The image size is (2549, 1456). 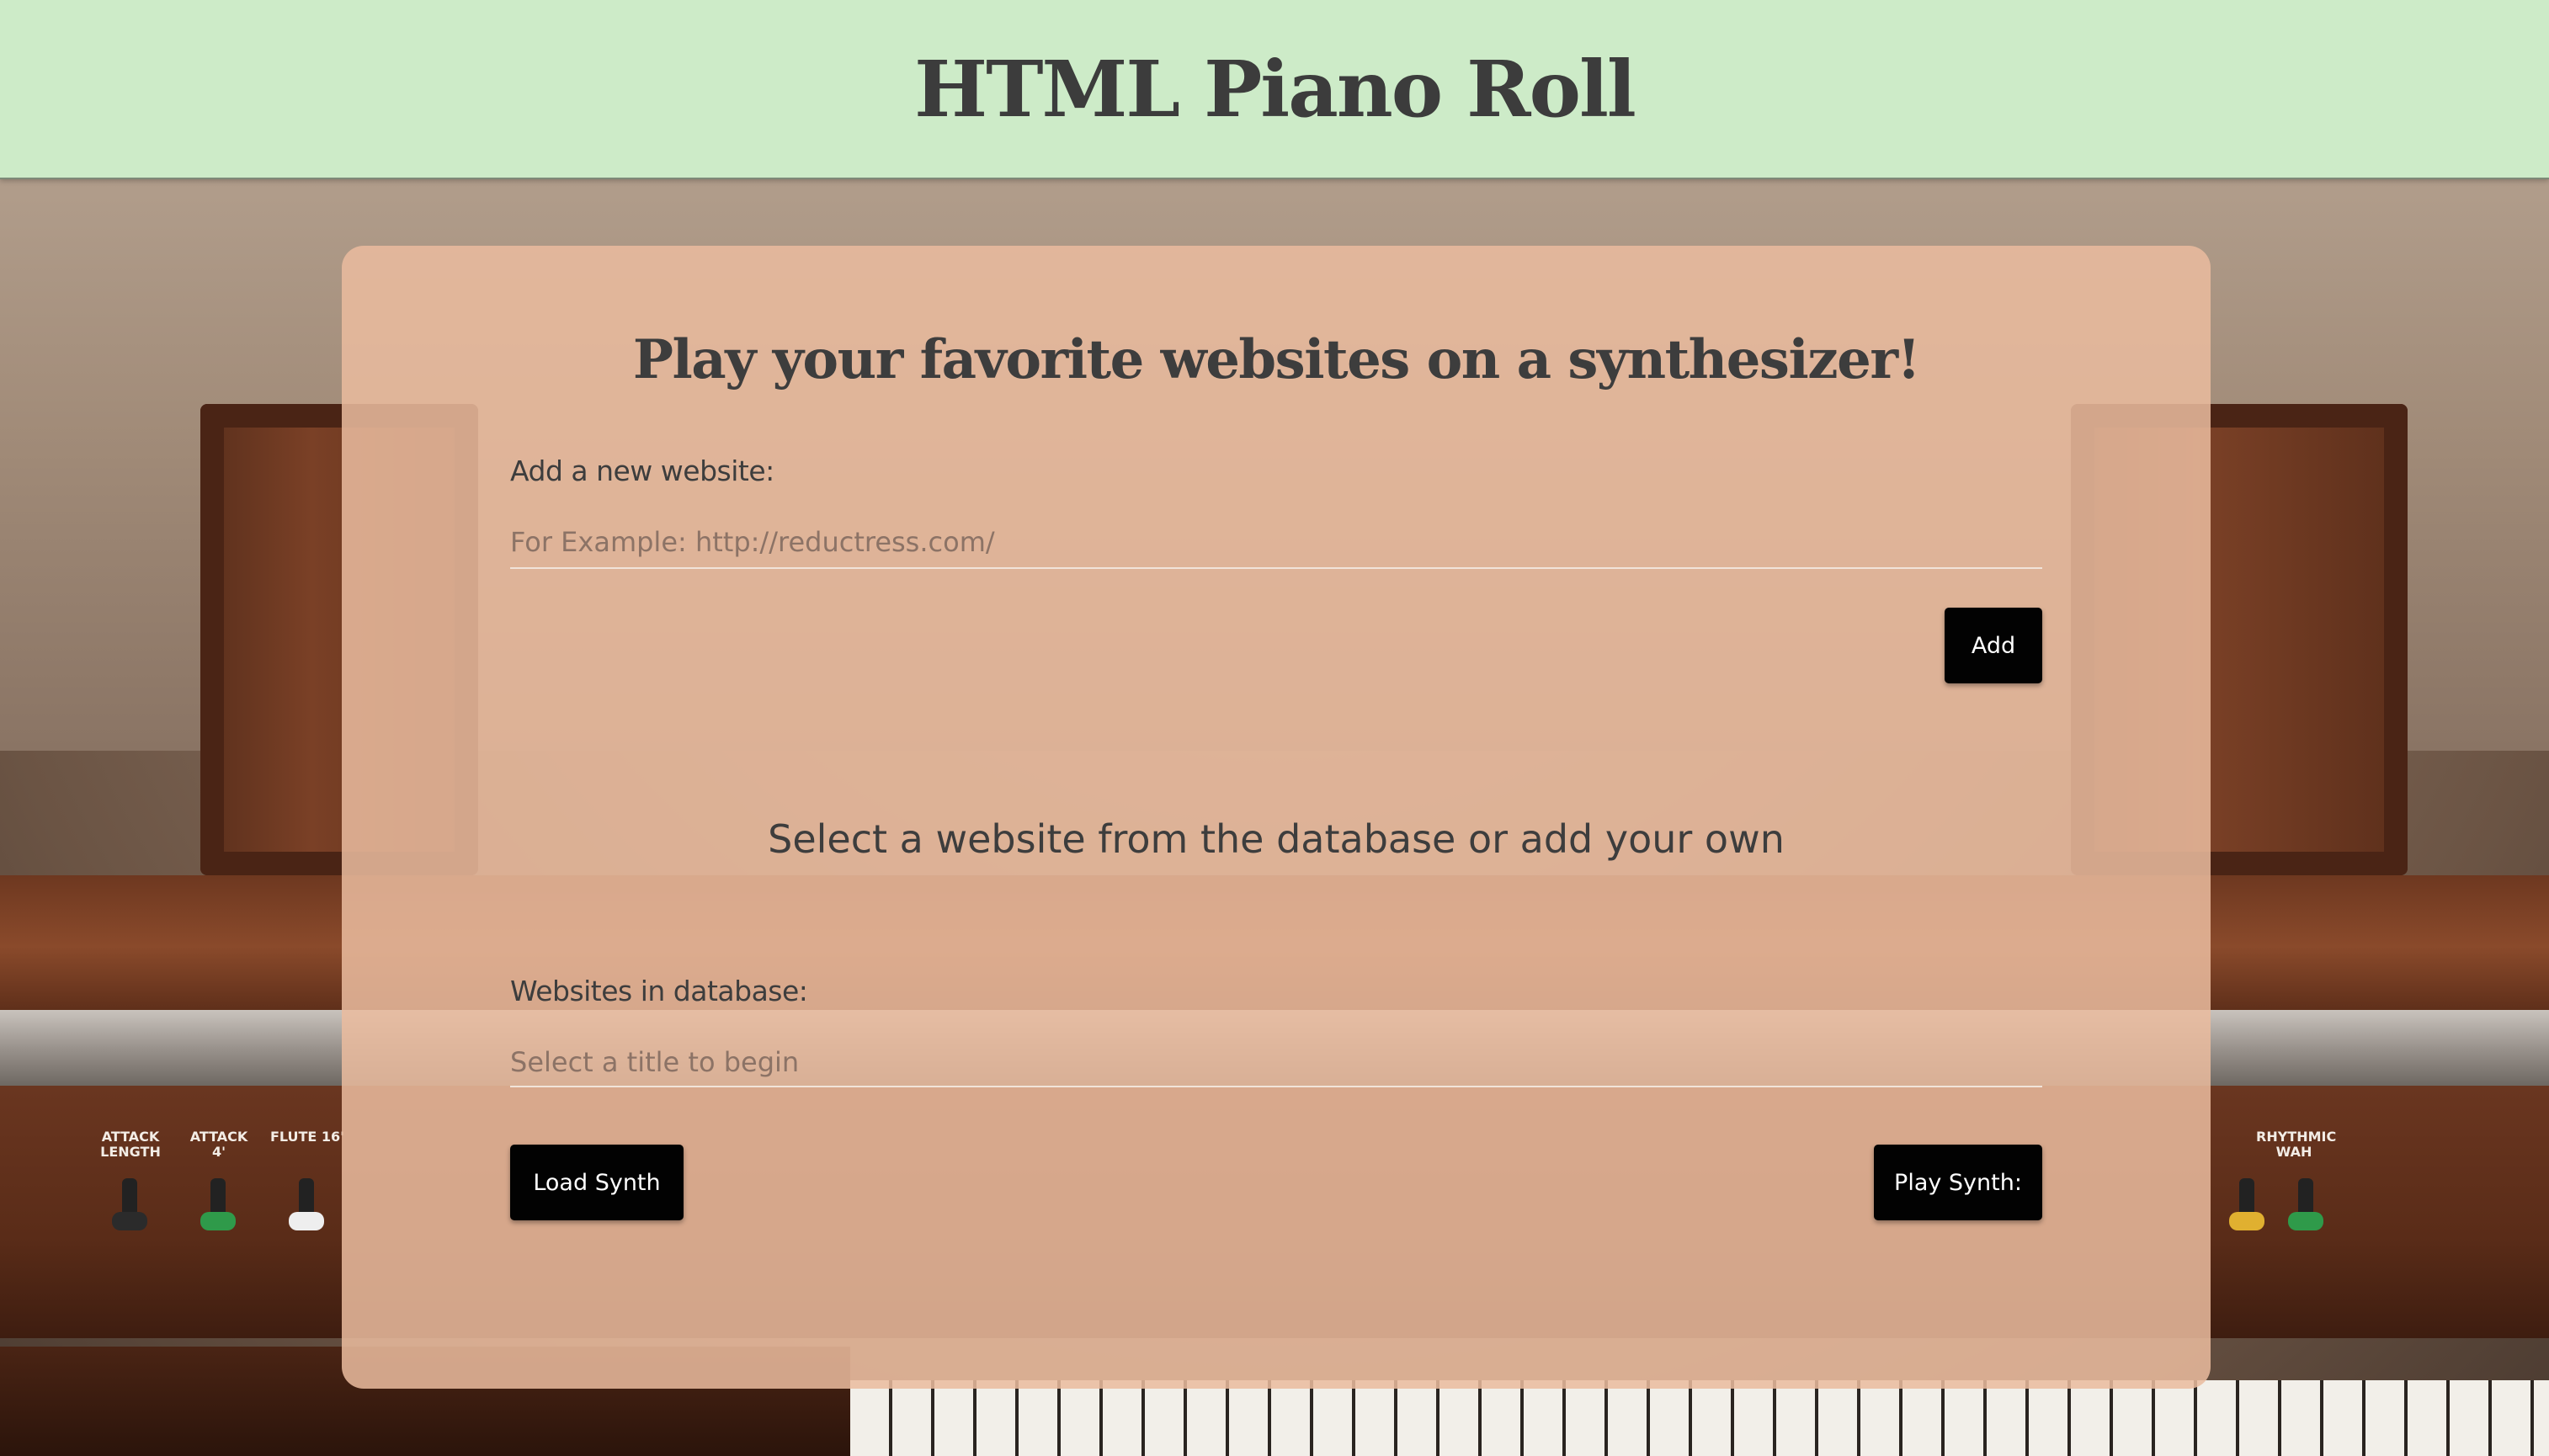 I want to click on website-select: Select a title to begin, so click(x=1276, y=1063).